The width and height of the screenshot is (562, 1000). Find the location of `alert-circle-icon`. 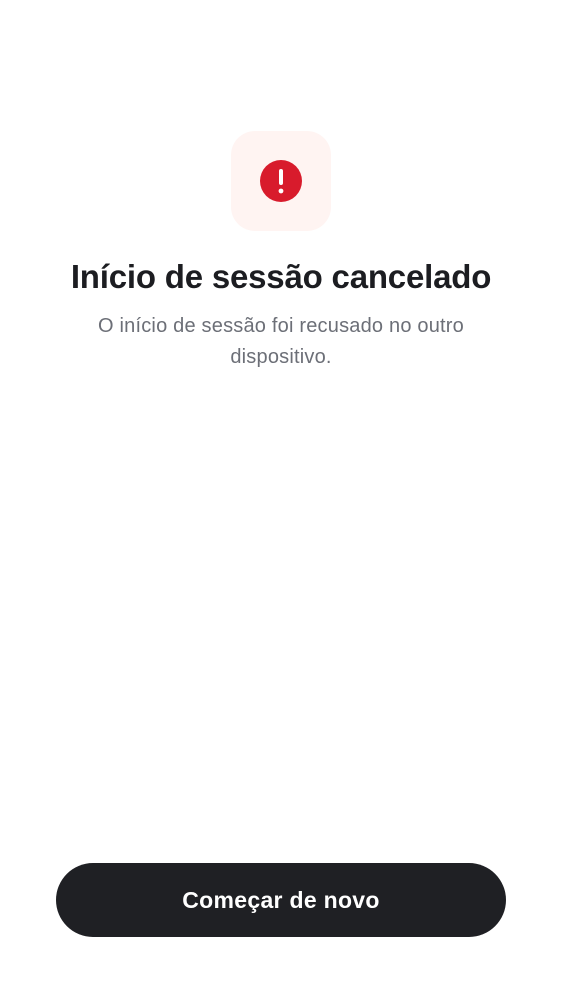

alert-circle-icon is located at coordinates (281, 181).